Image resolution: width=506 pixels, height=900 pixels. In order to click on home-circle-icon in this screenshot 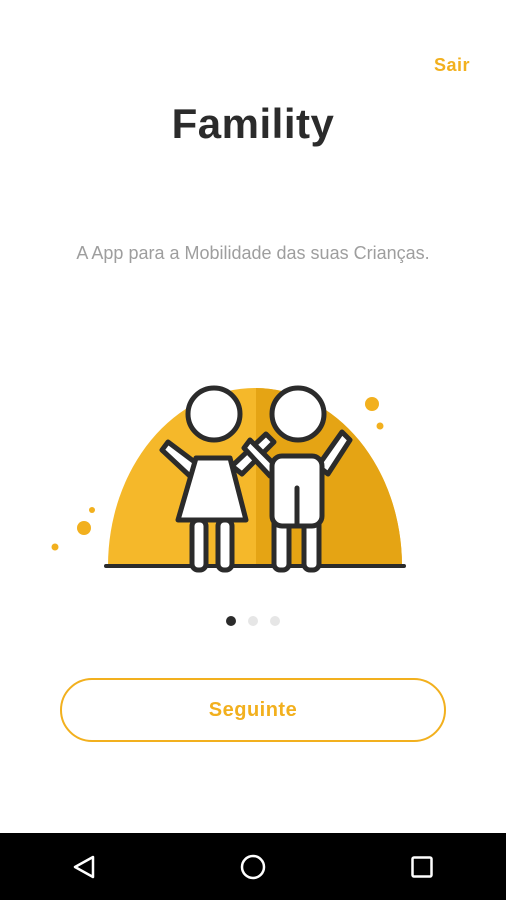, I will do `click(253, 866)`.